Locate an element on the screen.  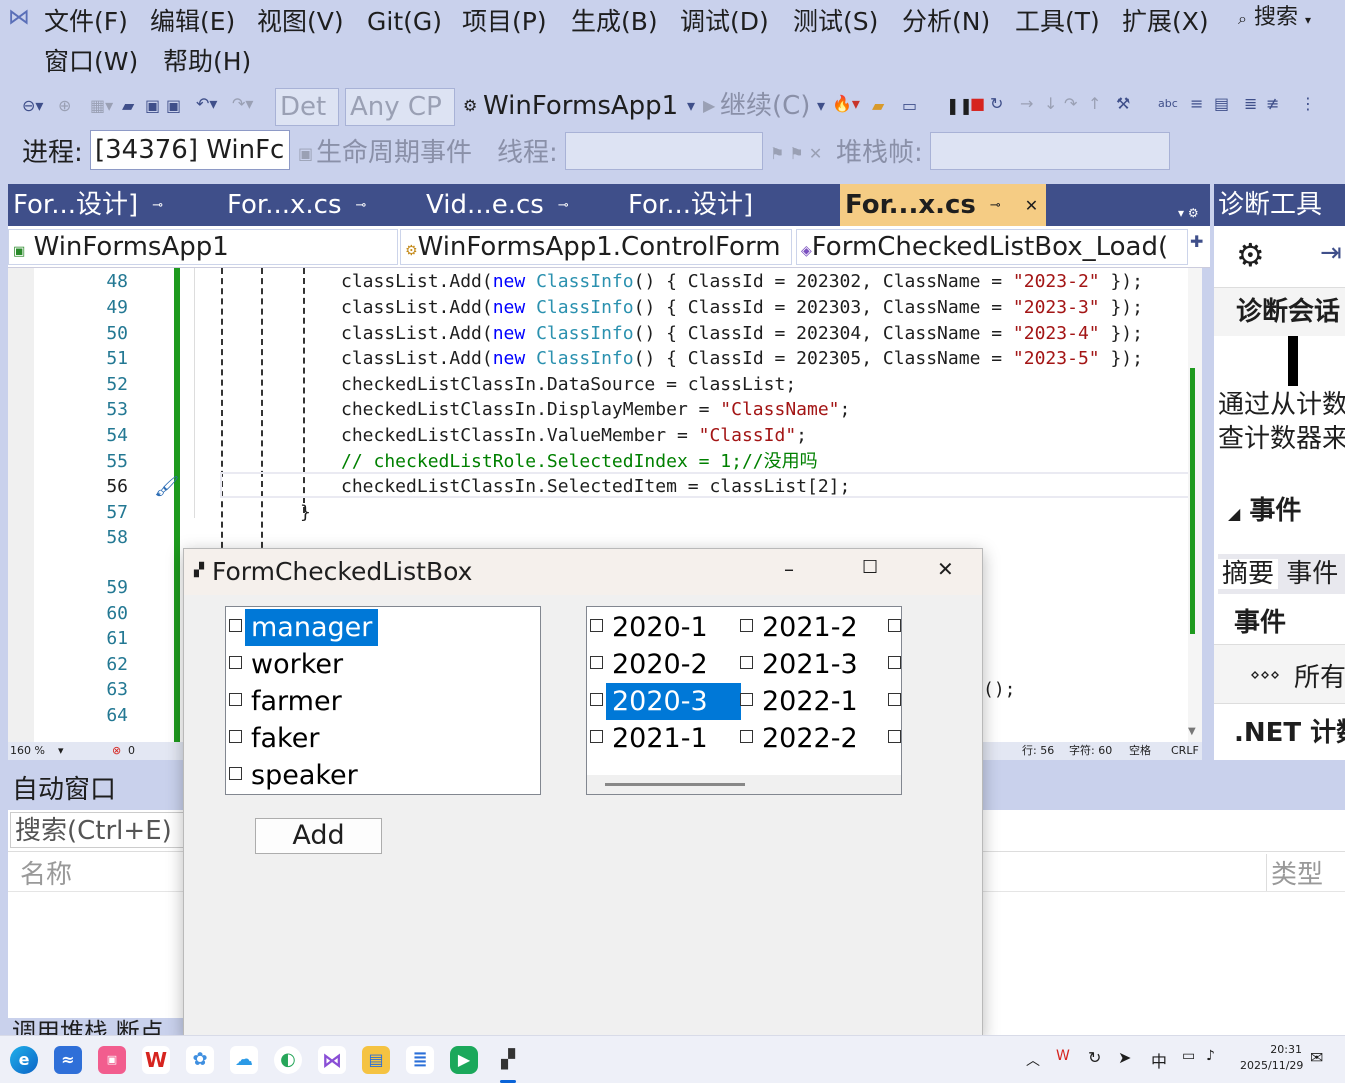
startup-project-dropdown: WinFormsApp1 is located at coordinates (580, 106).